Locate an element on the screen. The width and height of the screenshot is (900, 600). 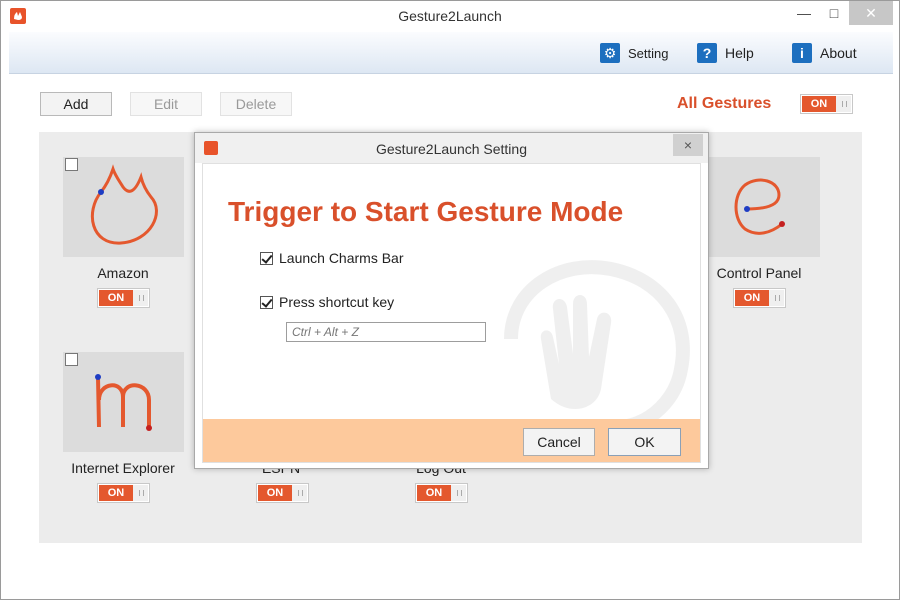
e-gesture-icon is located at coordinates (759, 206).